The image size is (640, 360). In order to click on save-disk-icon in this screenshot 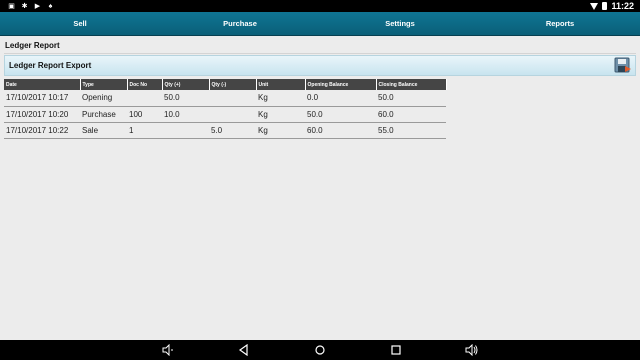, I will do `click(623, 65)`.